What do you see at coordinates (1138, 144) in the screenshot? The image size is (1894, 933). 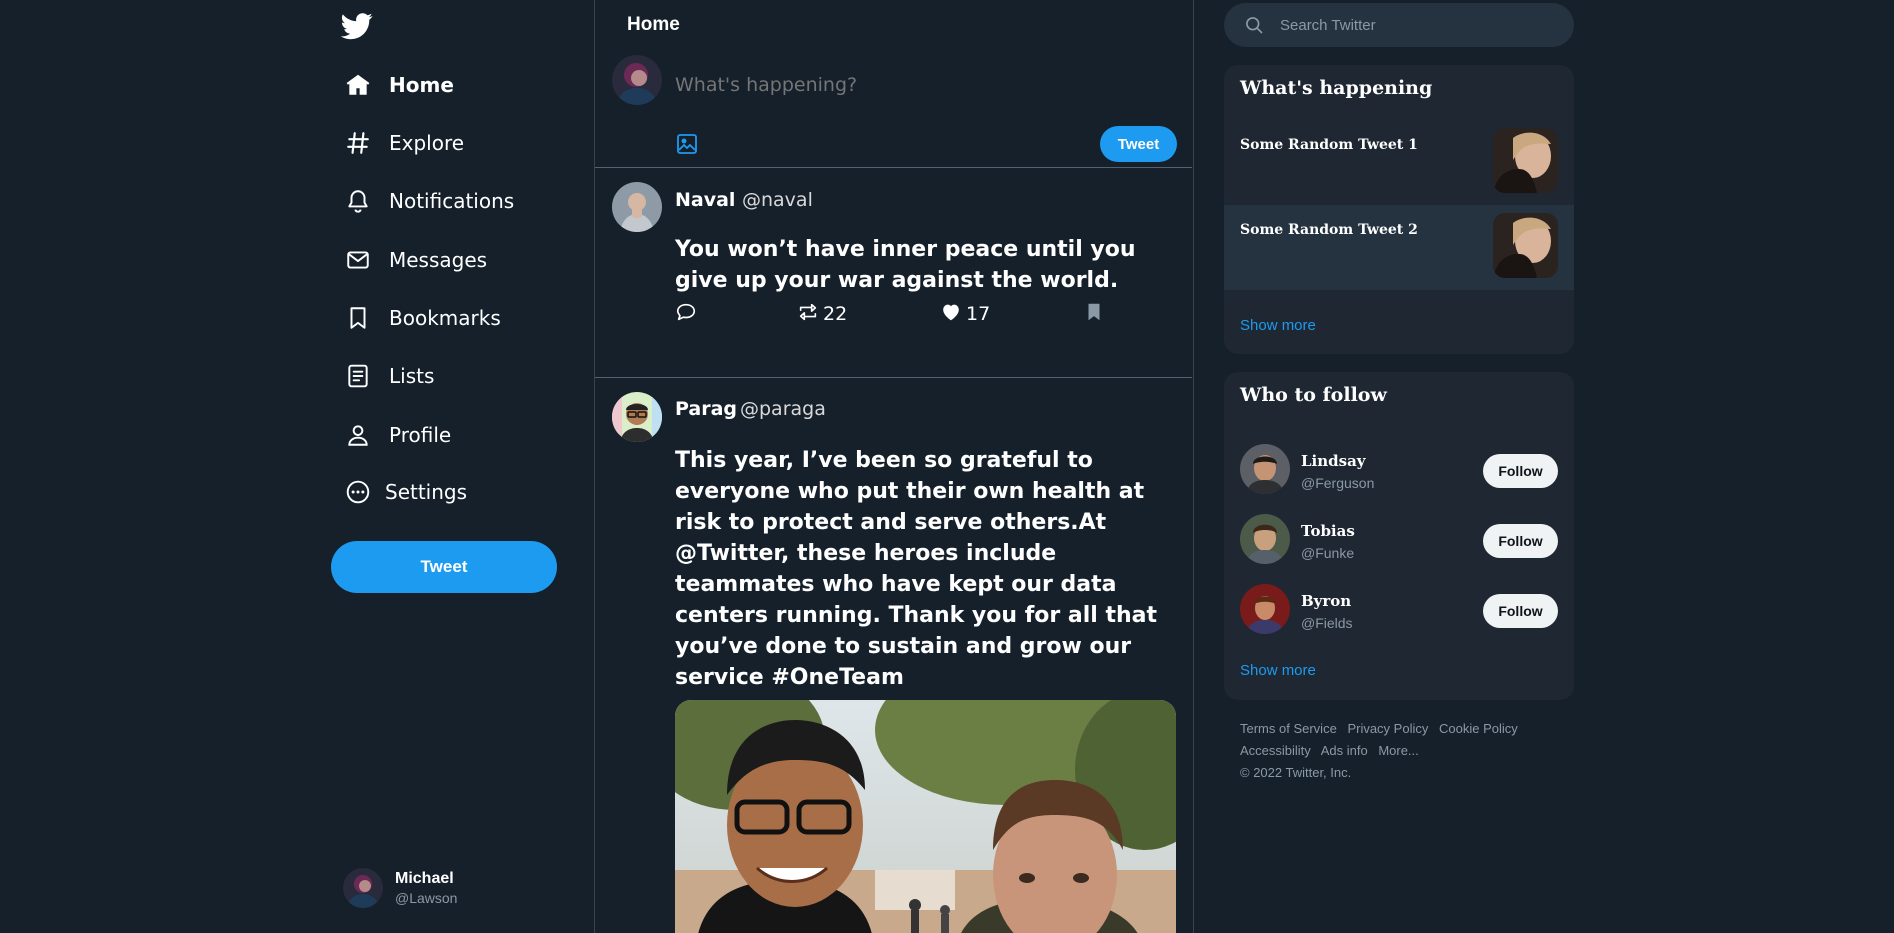 I see `compose-tweet-button: Tweet` at bounding box center [1138, 144].